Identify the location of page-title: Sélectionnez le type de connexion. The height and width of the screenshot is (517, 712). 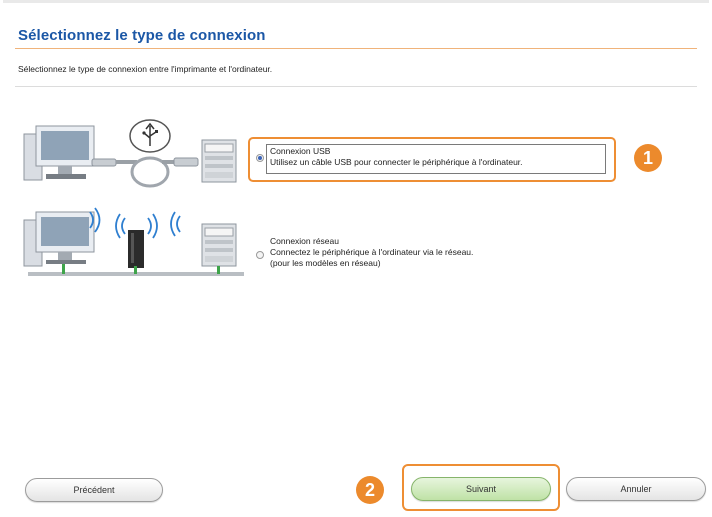
(142, 35).